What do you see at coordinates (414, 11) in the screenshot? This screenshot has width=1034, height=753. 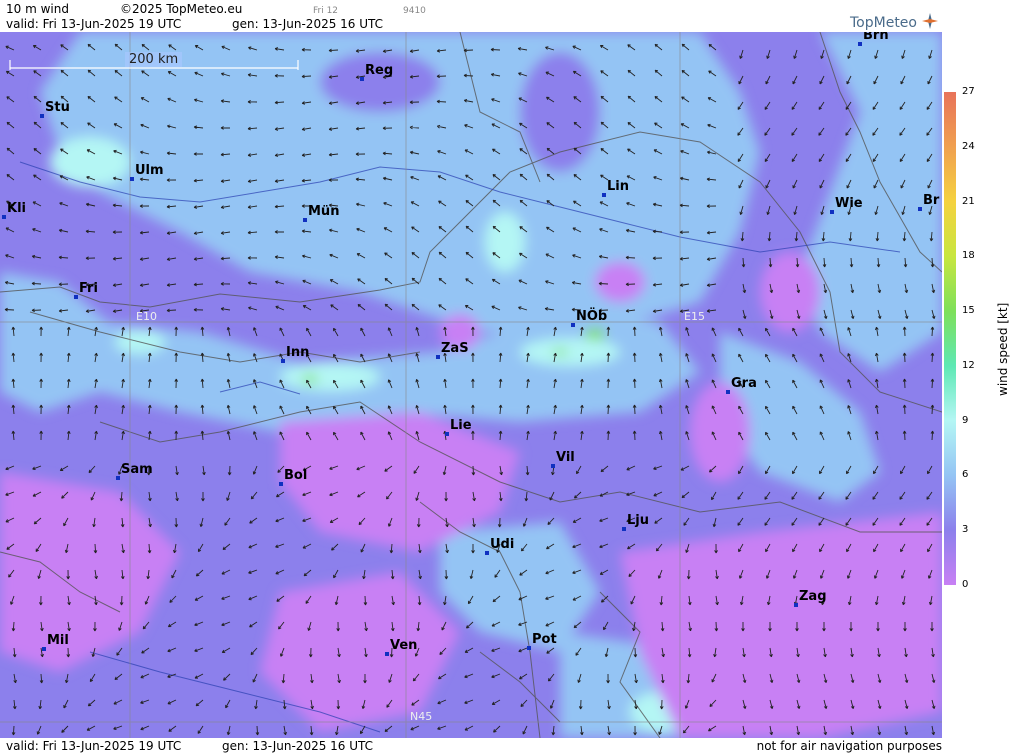 I see `code-small: 9410` at bounding box center [414, 11].